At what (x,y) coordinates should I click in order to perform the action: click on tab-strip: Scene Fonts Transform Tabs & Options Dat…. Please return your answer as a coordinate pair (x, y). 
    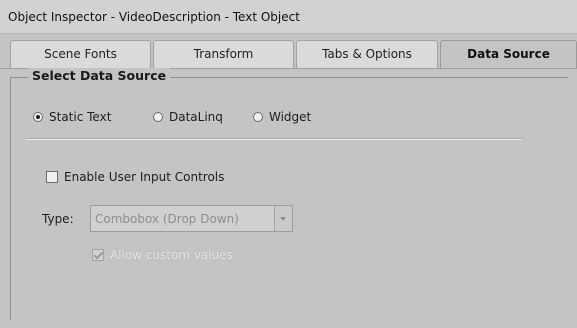
    Looking at the image, I should click on (288, 54).